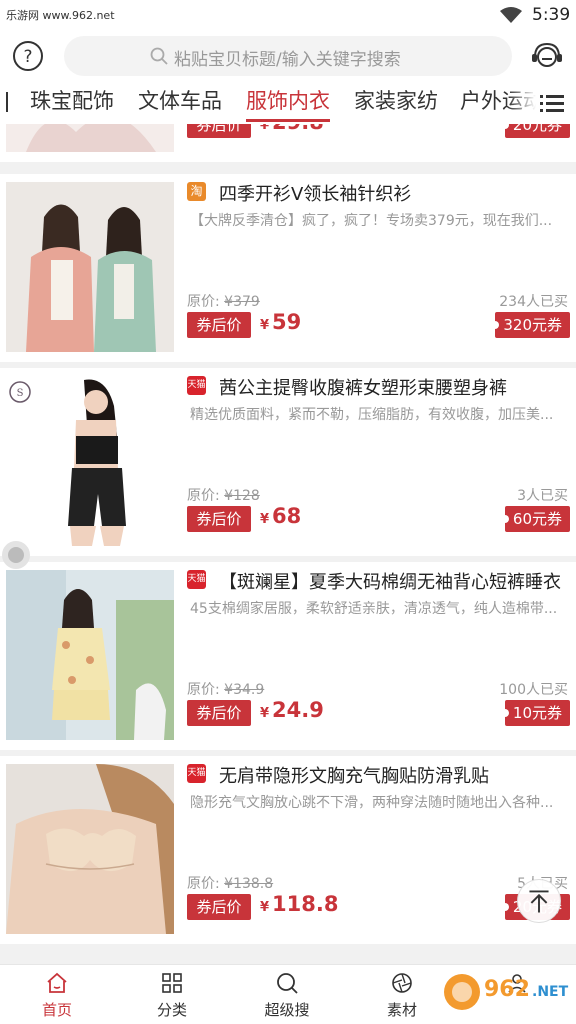  What do you see at coordinates (535, 713) in the screenshot?
I see `coupon-badge: 10元券` at bounding box center [535, 713].